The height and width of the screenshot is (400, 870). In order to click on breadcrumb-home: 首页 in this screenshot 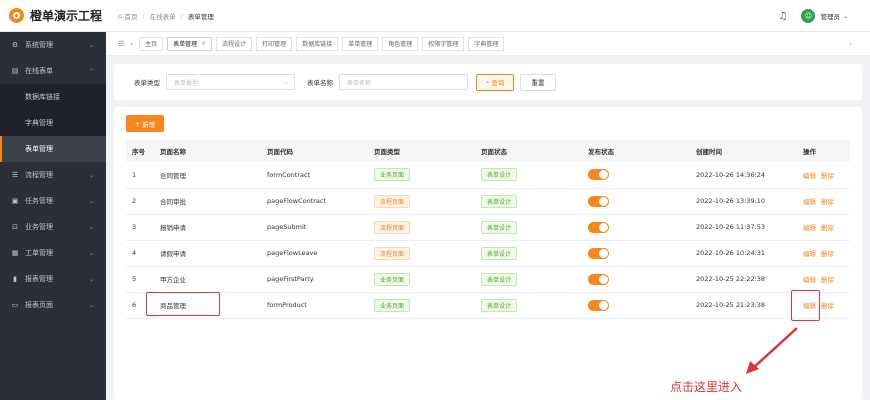, I will do `click(130, 16)`.